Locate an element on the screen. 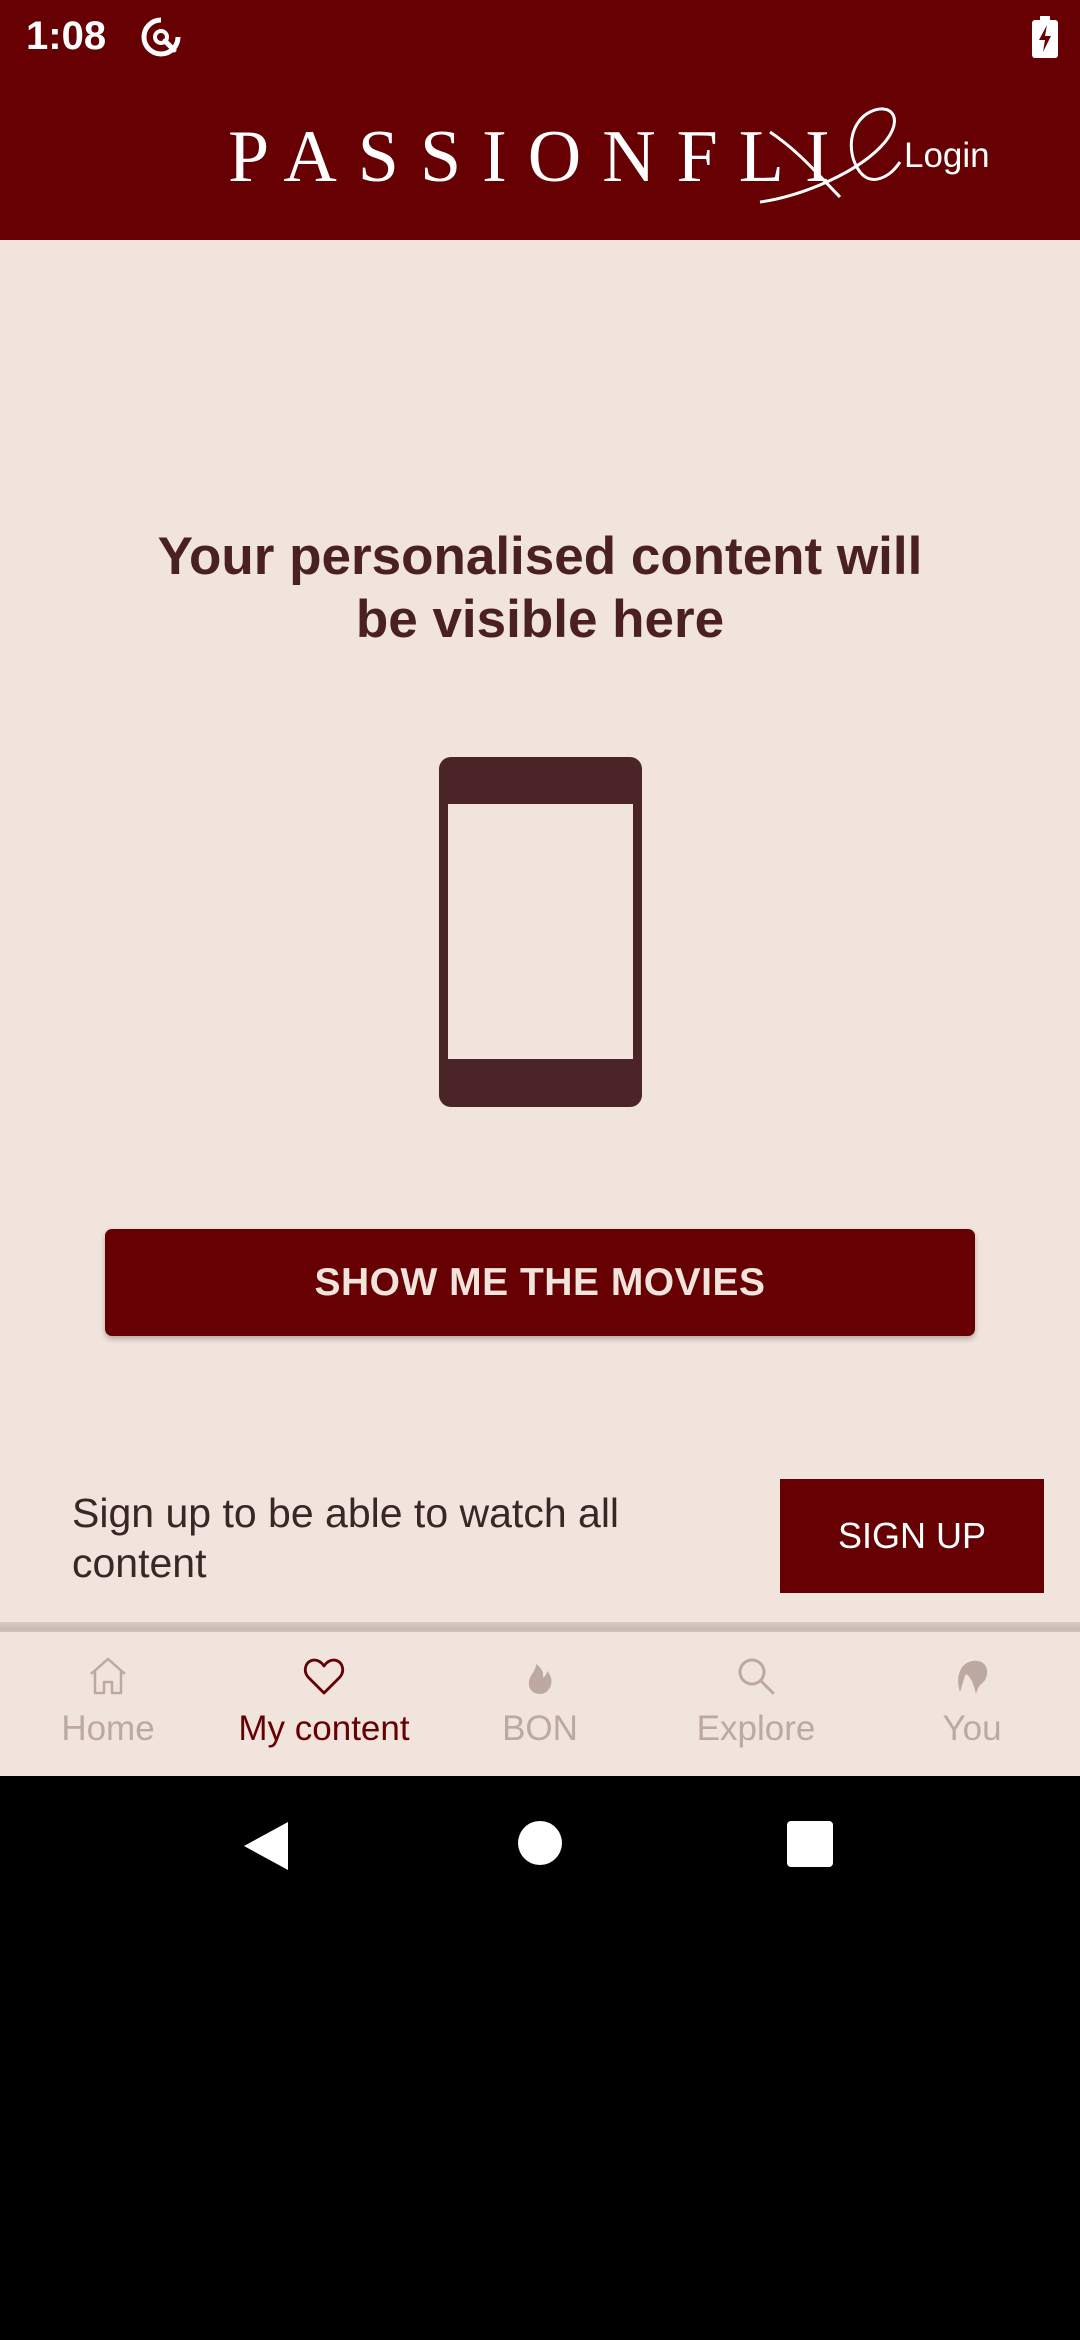 The width and height of the screenshot is (1080, 2340). nav-item-my-content: My content is located at coordinates (324, 1705).